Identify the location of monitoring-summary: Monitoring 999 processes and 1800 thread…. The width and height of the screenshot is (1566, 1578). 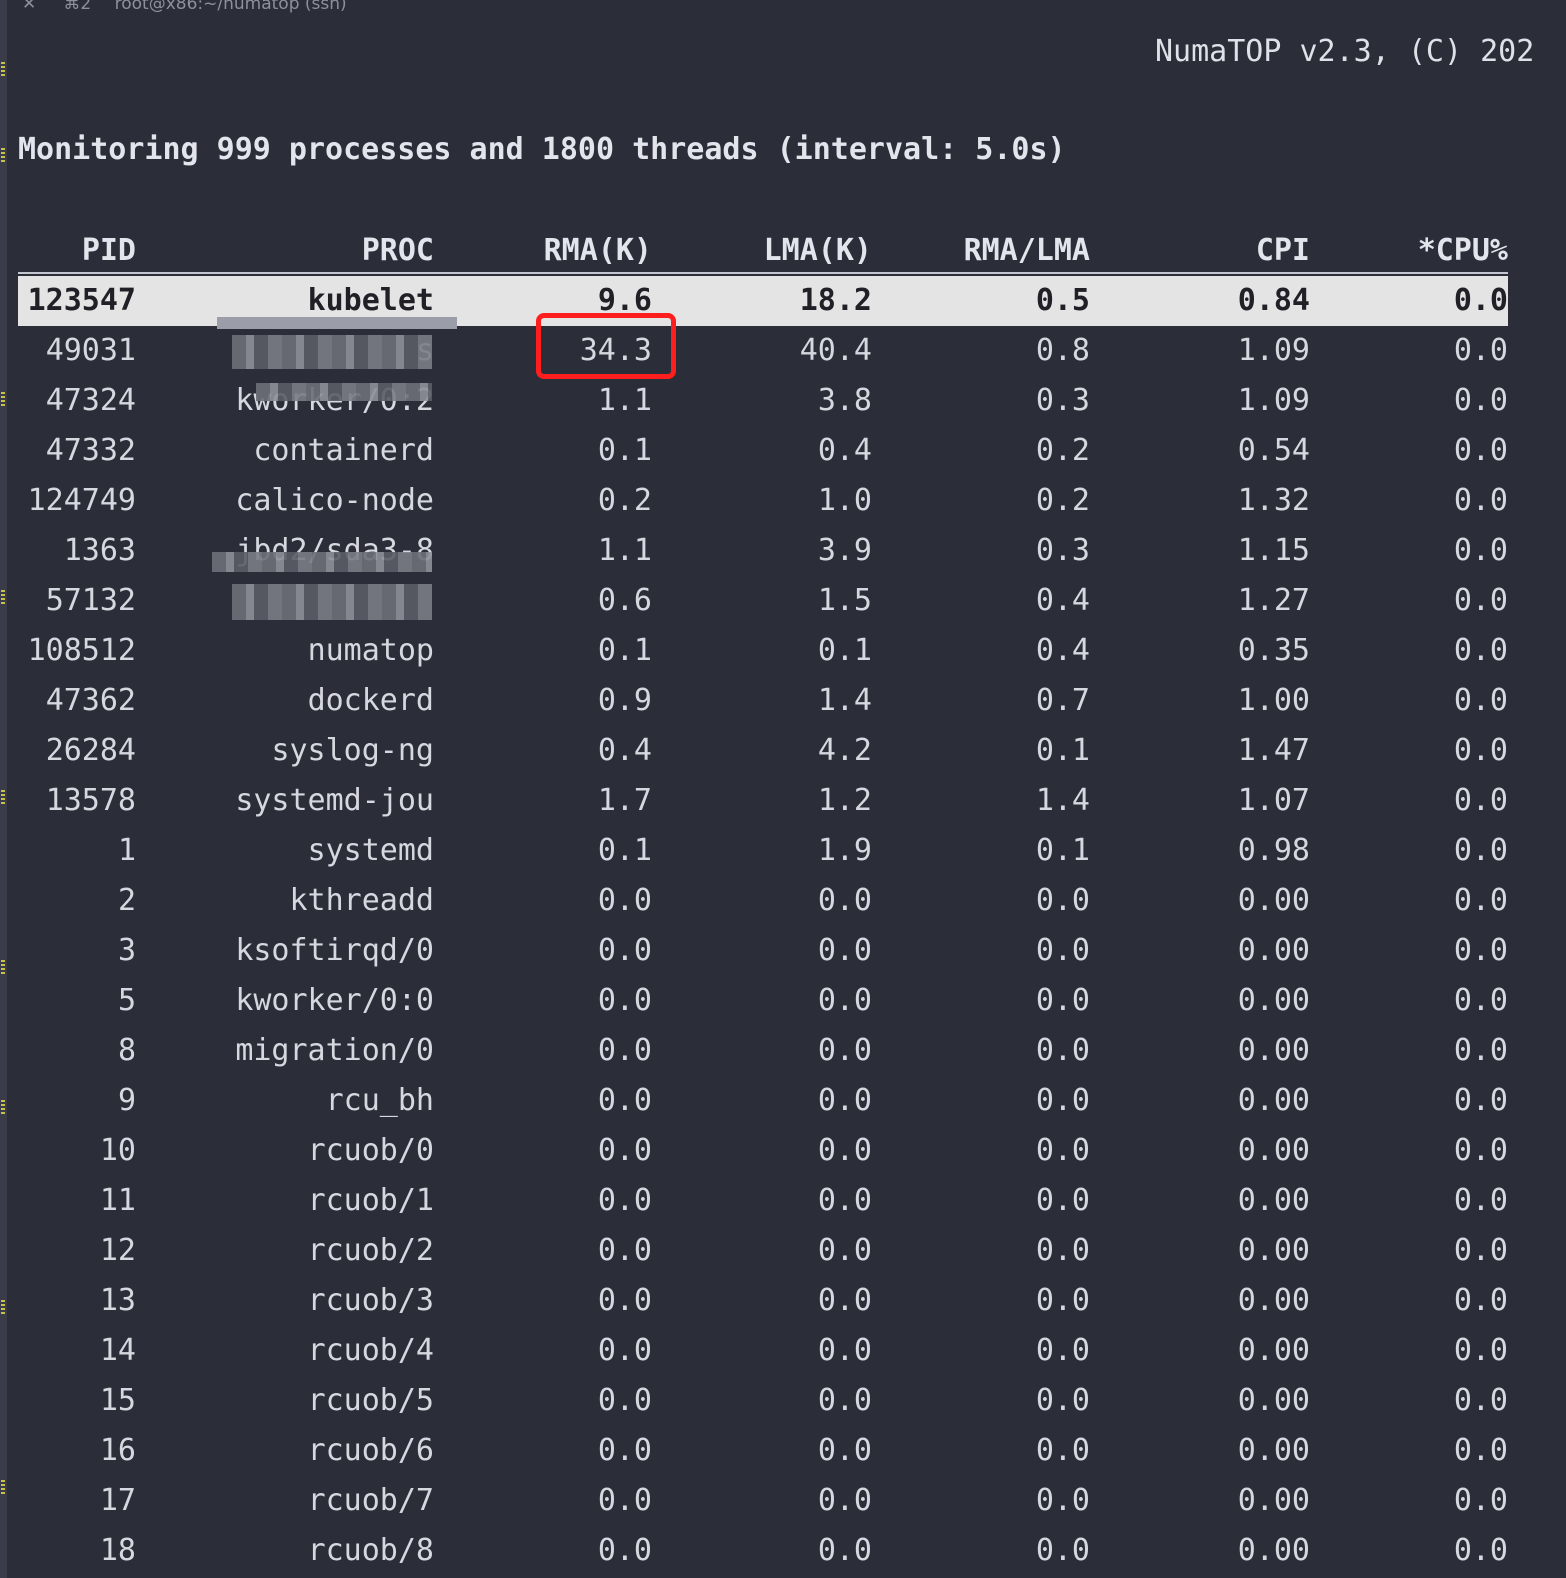
(542, 149).